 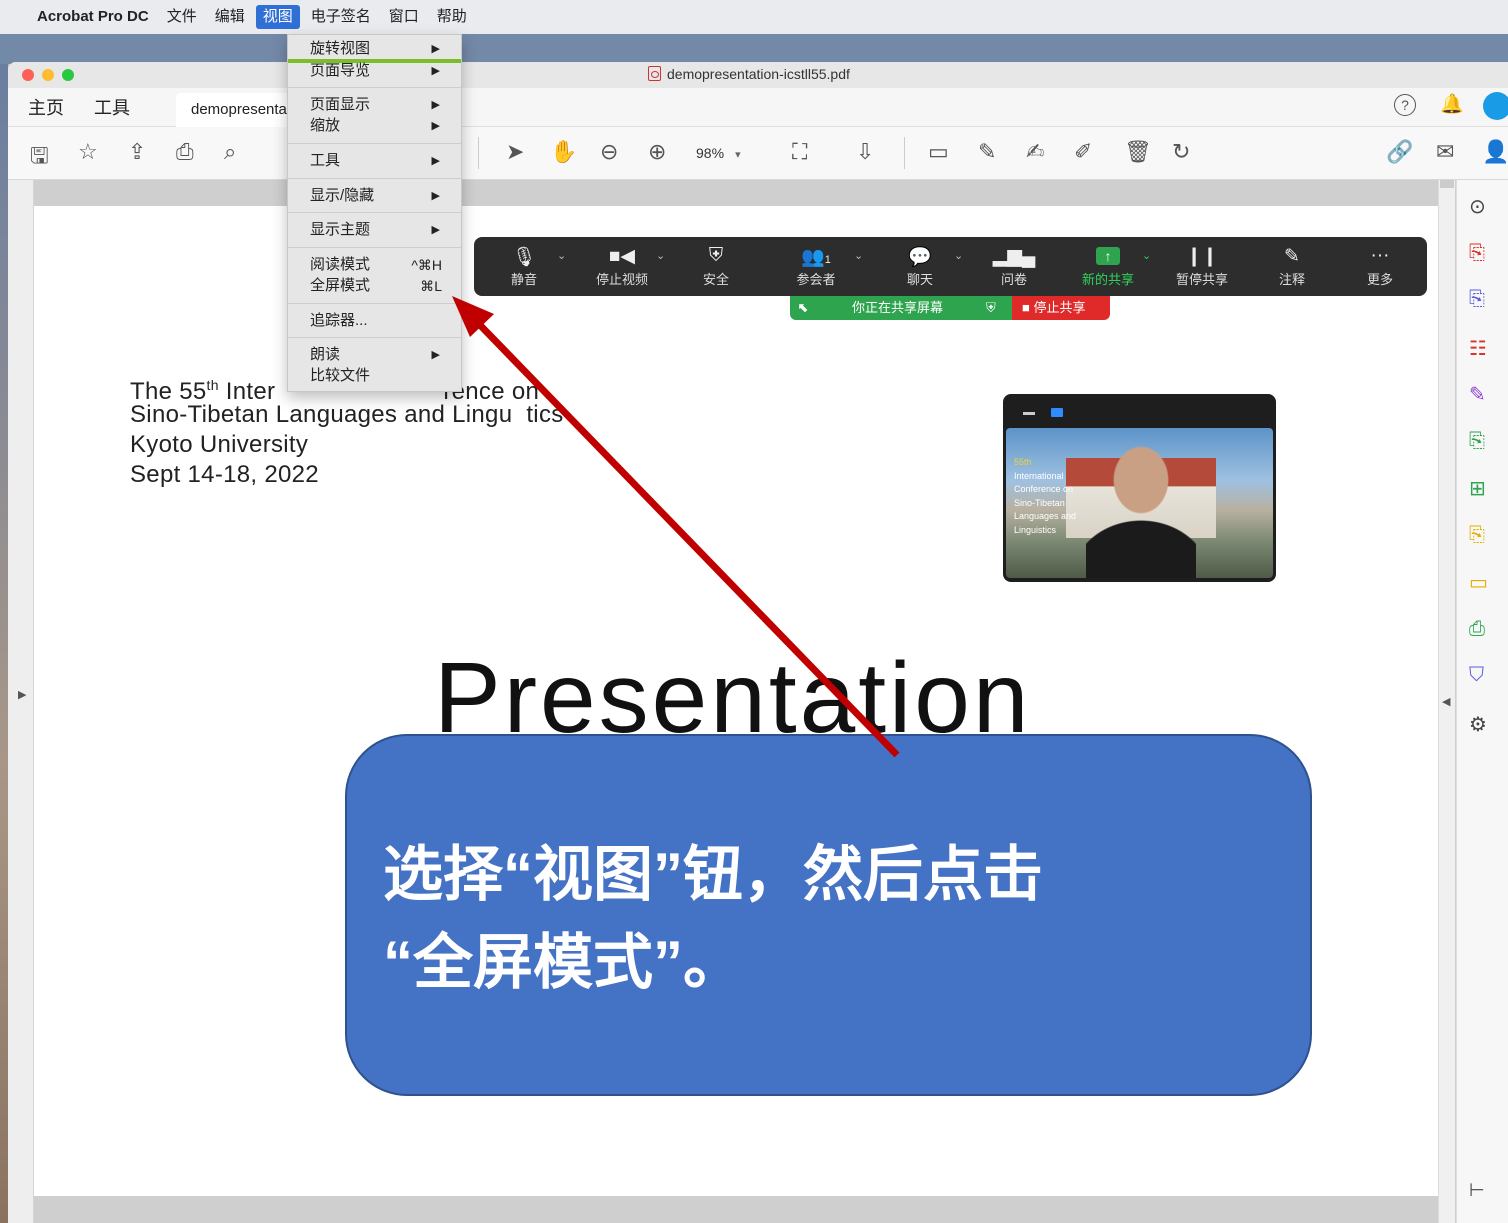 I want to click on app-name-menu: Acrobat Pro DC, so click(x=93, y=17).